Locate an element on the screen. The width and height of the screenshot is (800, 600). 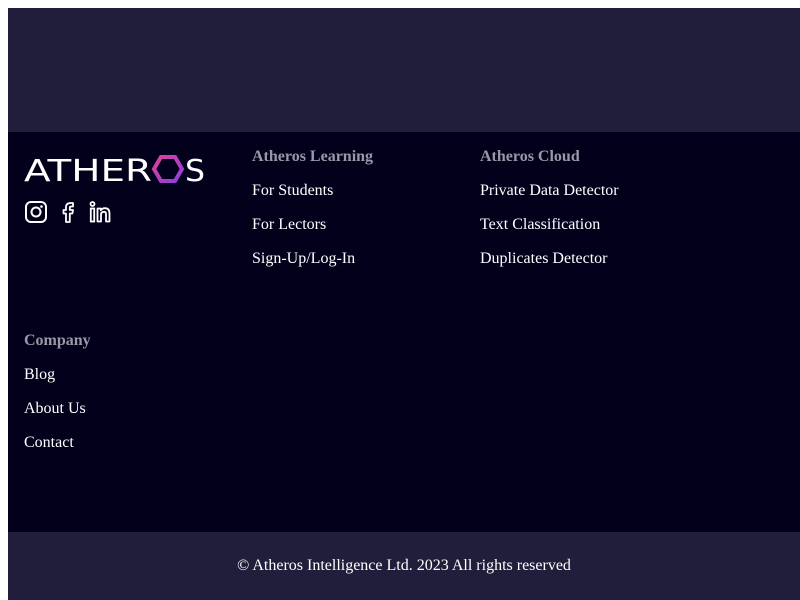
facebook-link is located at coordinates (68, 212).